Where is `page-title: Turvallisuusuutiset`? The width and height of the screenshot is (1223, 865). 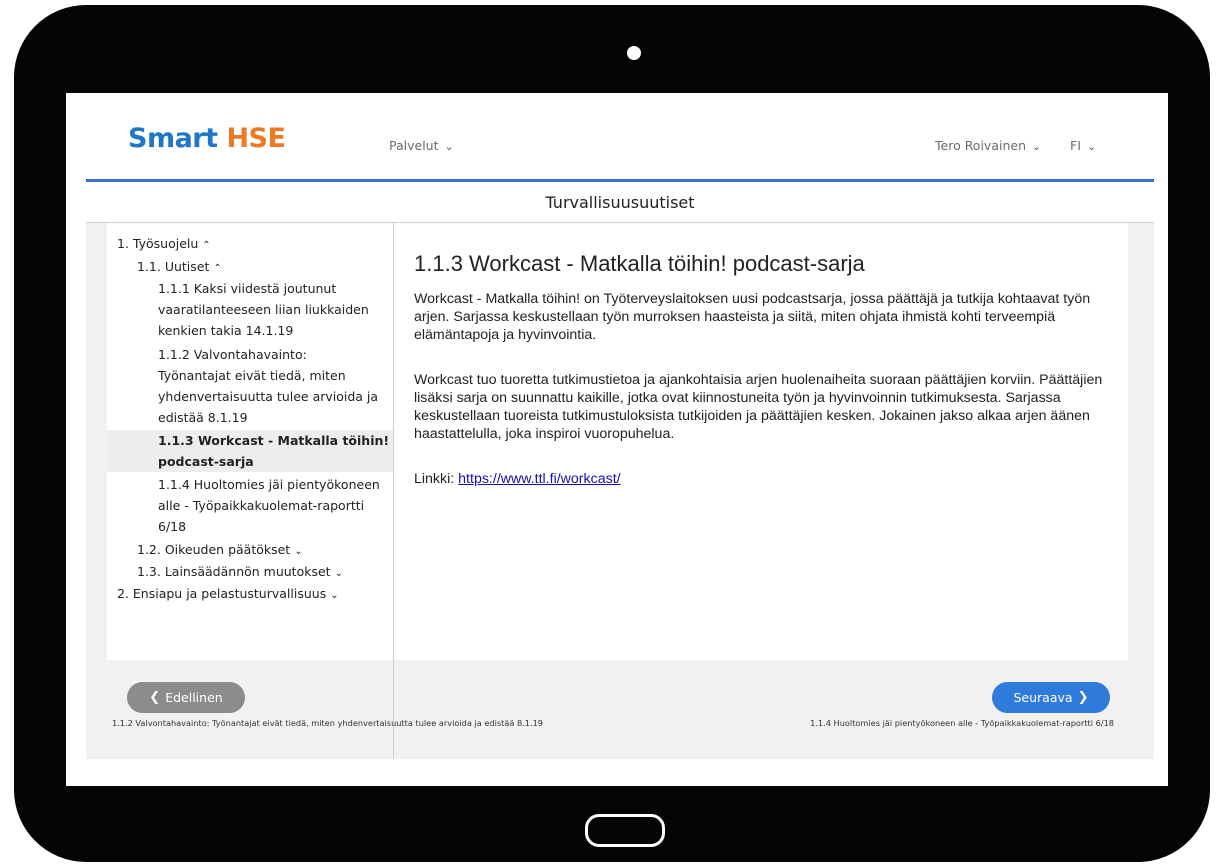
page-title: Turvallisuusuutiset is located at coordinates (620, 203).